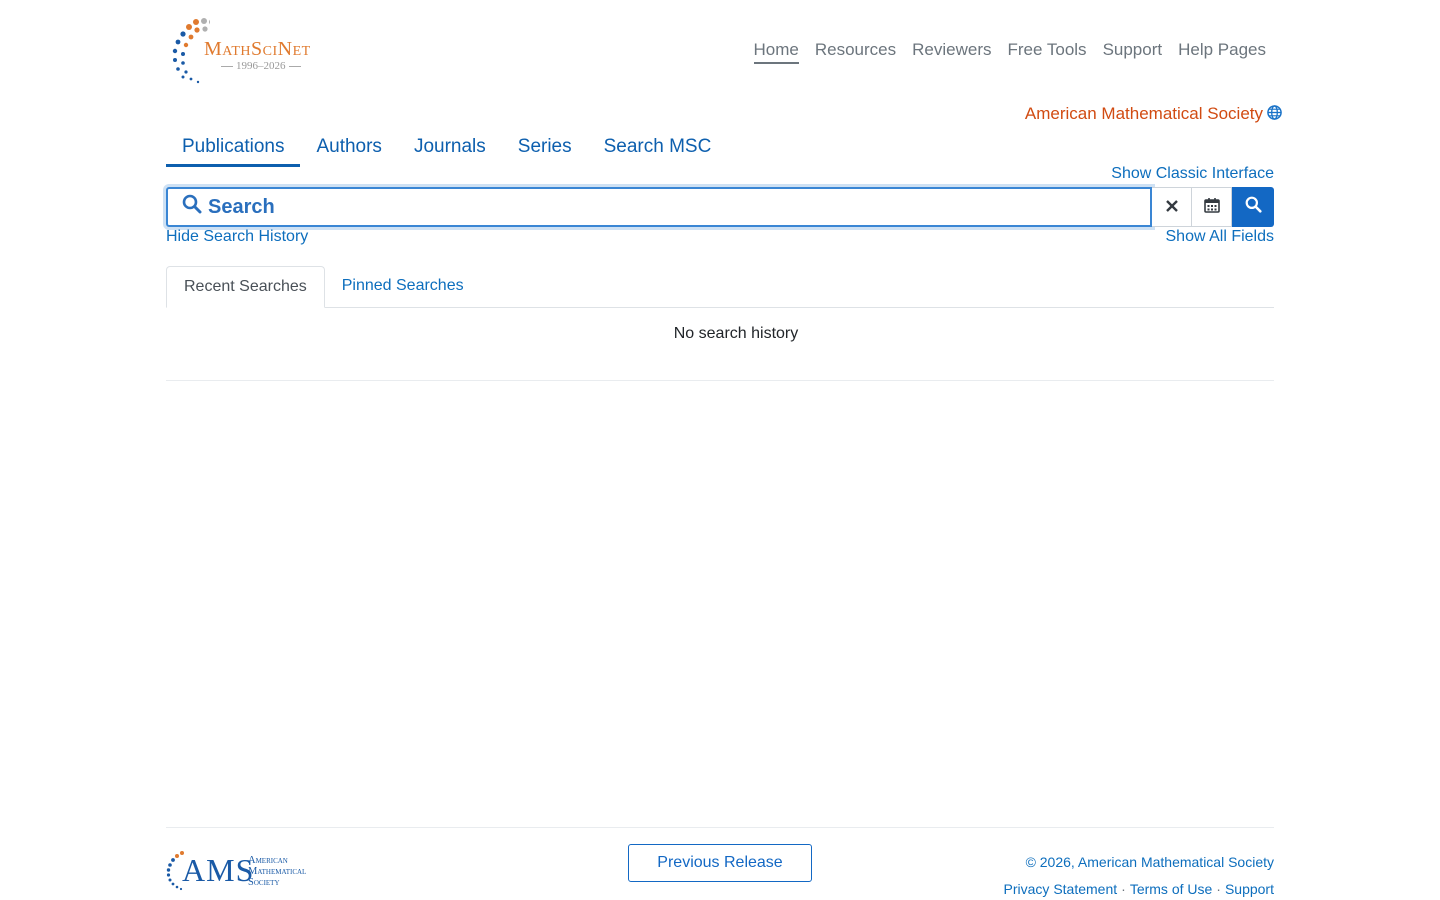 The image size is (1440, 900). Describe the element at coordinates (233, 150) in the screenshot. I see `tab-publications: Publications` at that location.